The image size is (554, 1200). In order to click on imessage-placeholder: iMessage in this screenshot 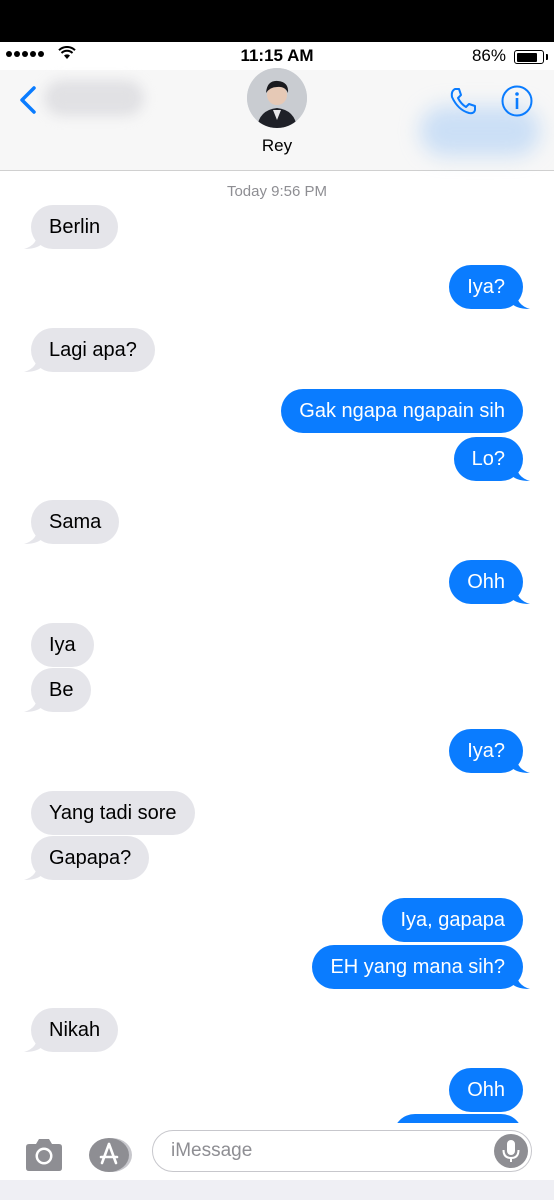, I will do `click(212, 1150)`.